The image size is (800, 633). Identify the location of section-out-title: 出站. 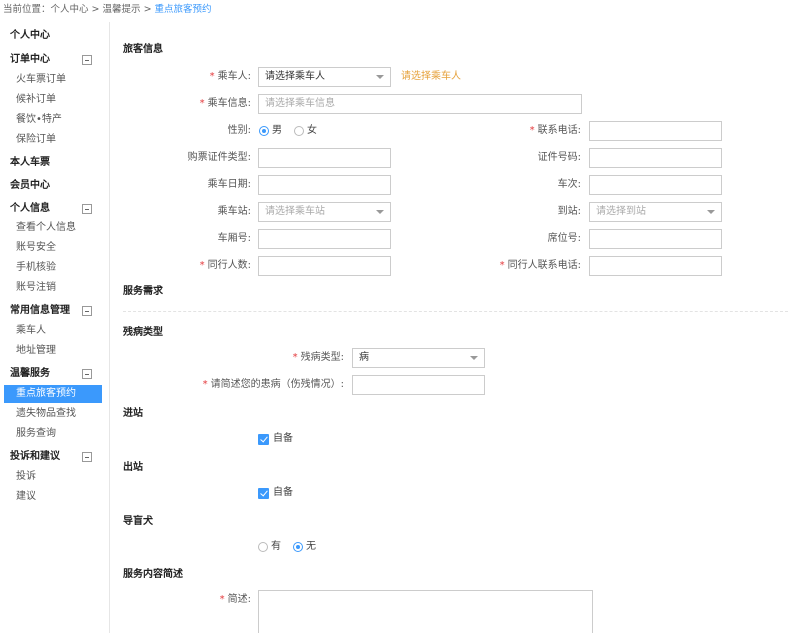
(133, 467).